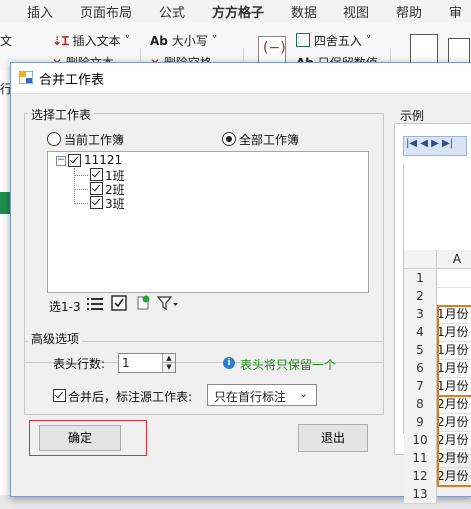  What do you see at coordinates (95, 304) in the screenshot?
I see `list-icon` at bounding box center [95, 304].